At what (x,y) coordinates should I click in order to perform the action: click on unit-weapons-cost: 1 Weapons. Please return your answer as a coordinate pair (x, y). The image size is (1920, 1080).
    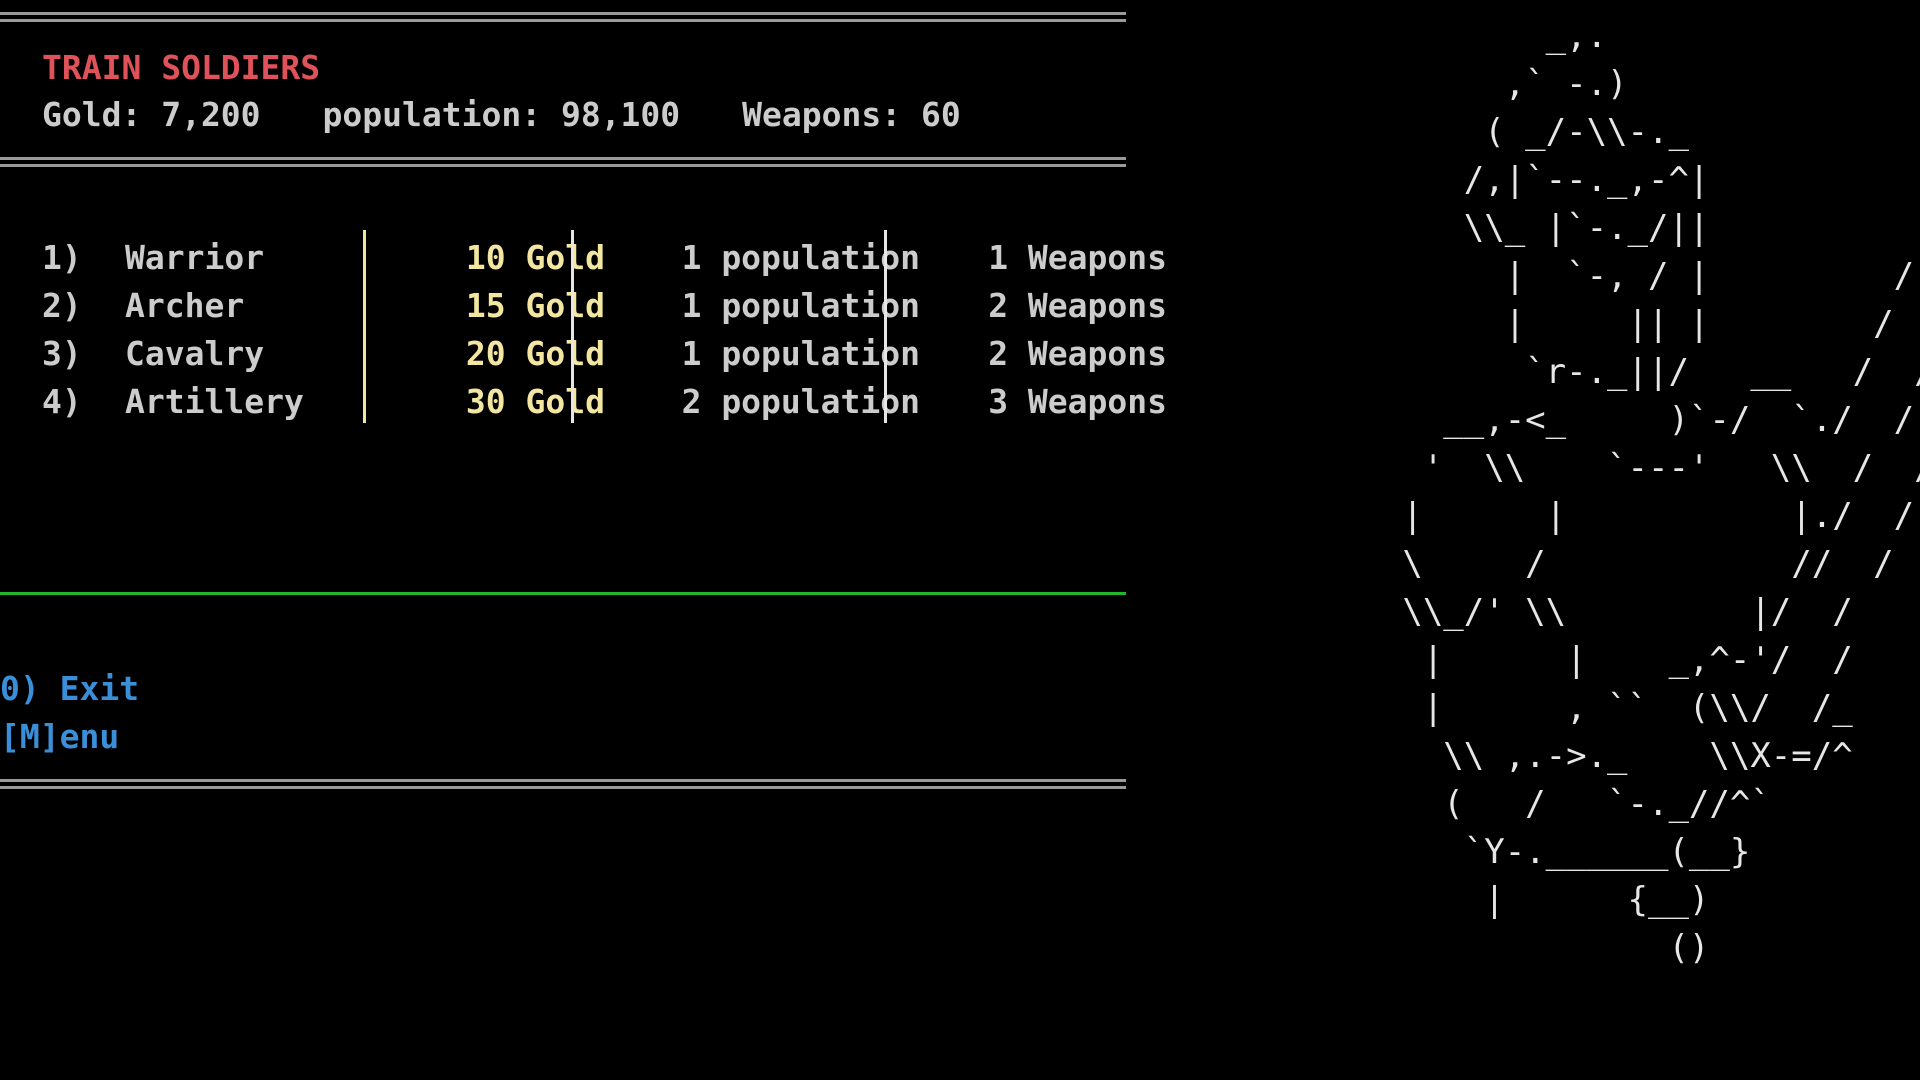
    Looking at the image, I should click on (1077, 257).